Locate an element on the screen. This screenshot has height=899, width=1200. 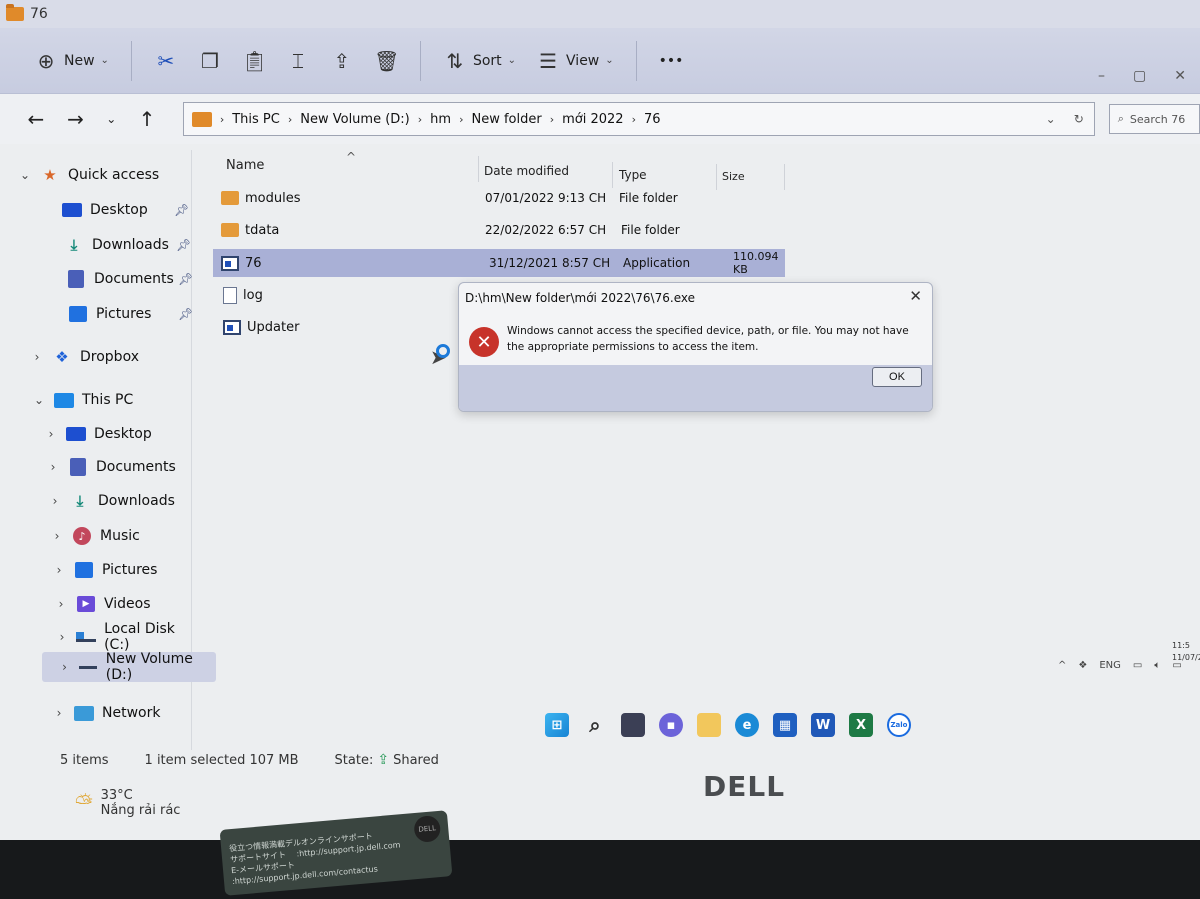
history-dropdown-icon: ⌄ is located at coordinates (1051, 119).